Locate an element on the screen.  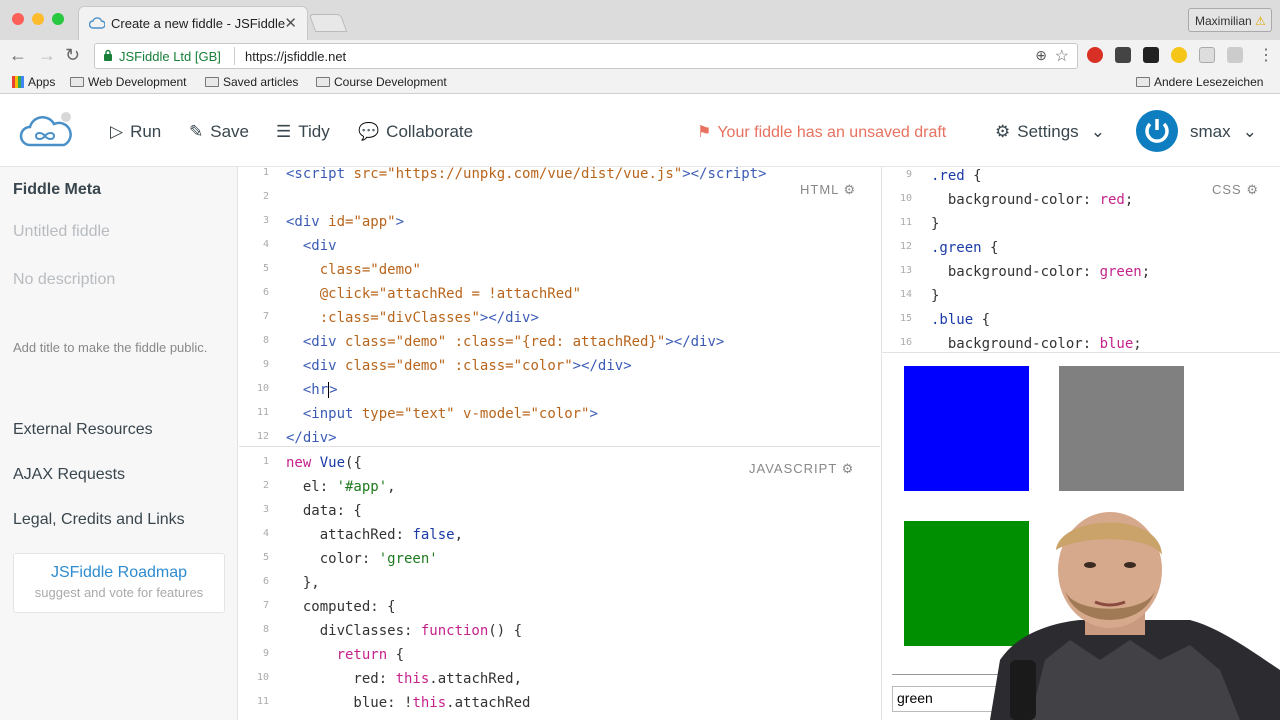
unsaved-draft-notice: ⚑ Your fiddle has an unsaved draft is located at coordinates (821, 132).